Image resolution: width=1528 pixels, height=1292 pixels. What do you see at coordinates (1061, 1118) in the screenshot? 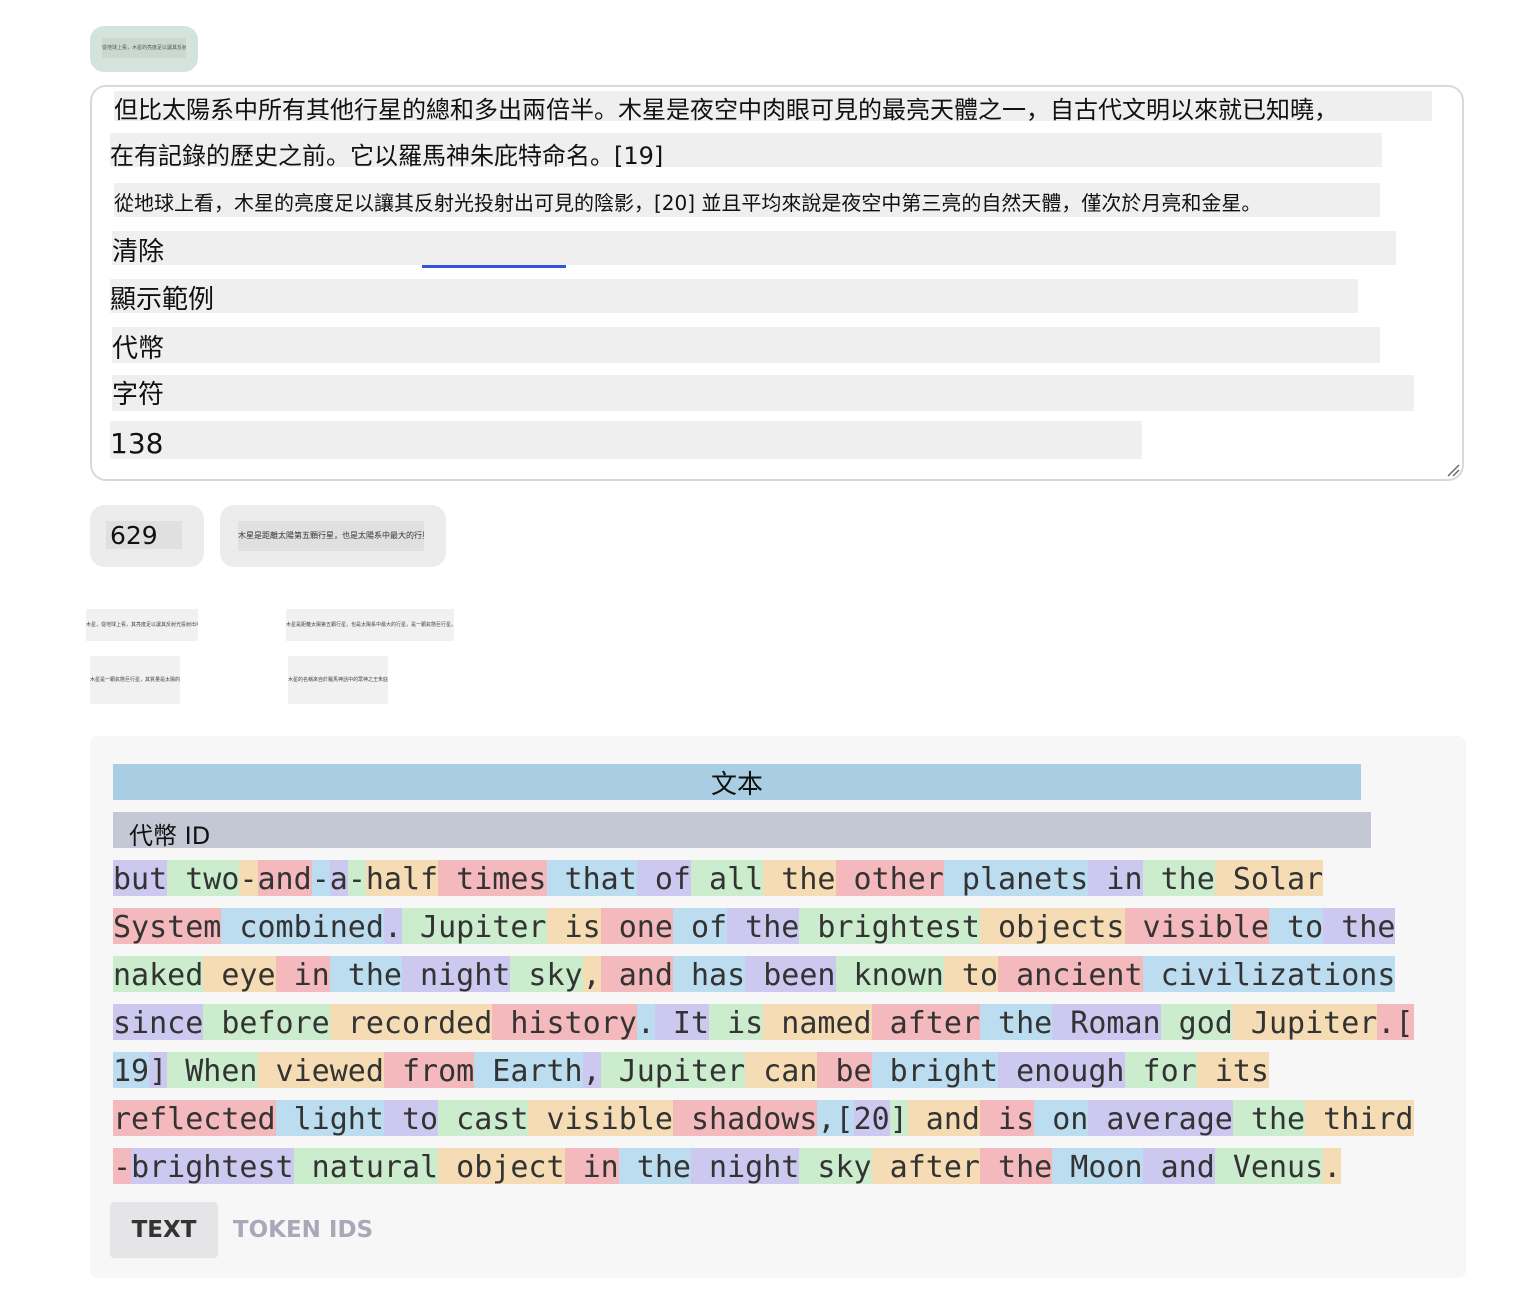
I see `token: on` at bounding box center [1061, 1118].